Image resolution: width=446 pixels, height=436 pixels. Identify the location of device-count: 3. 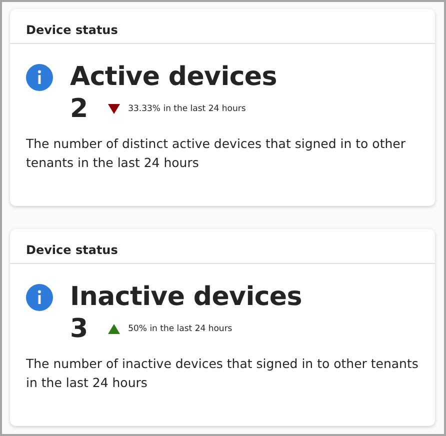
(79, 329).